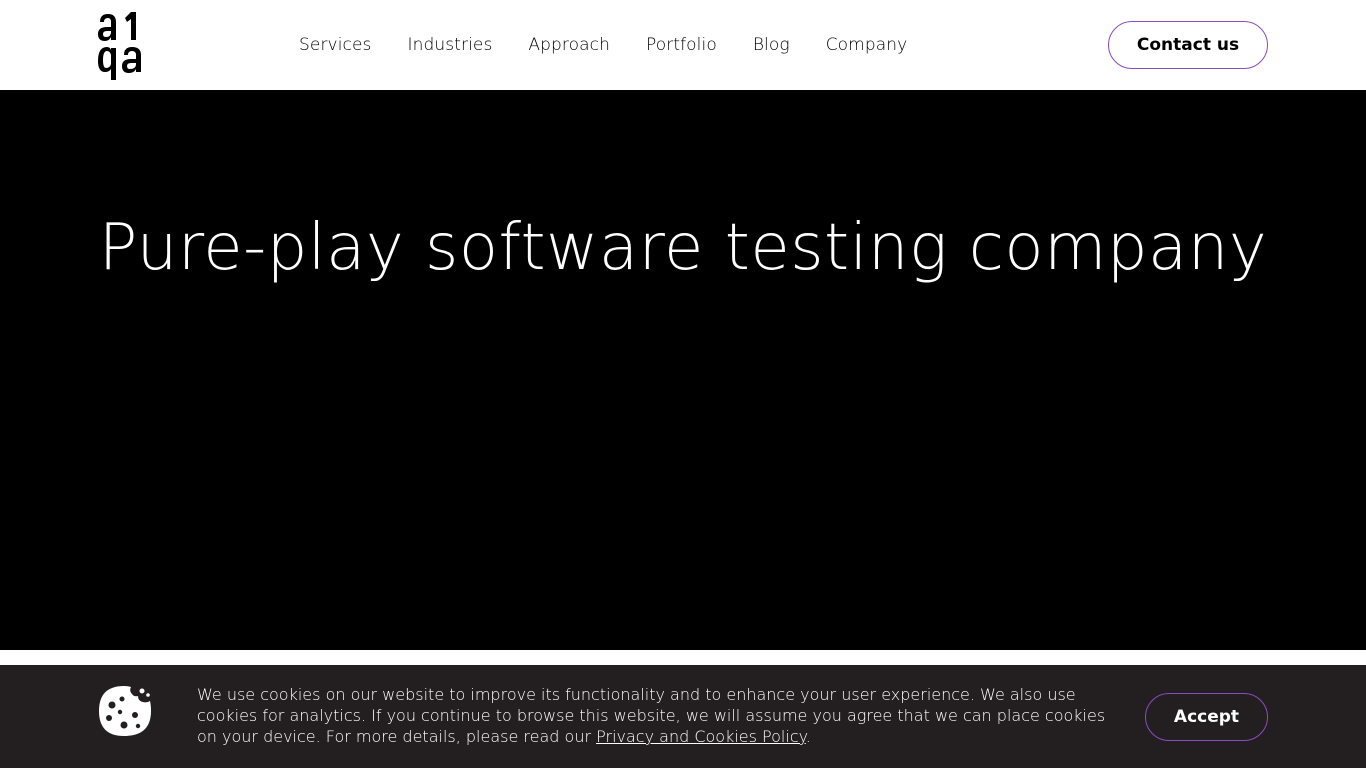 This screenshot has width=1366, height=768. I want to click on nav-item-portfolio: Portfolio, so click(681, 45).